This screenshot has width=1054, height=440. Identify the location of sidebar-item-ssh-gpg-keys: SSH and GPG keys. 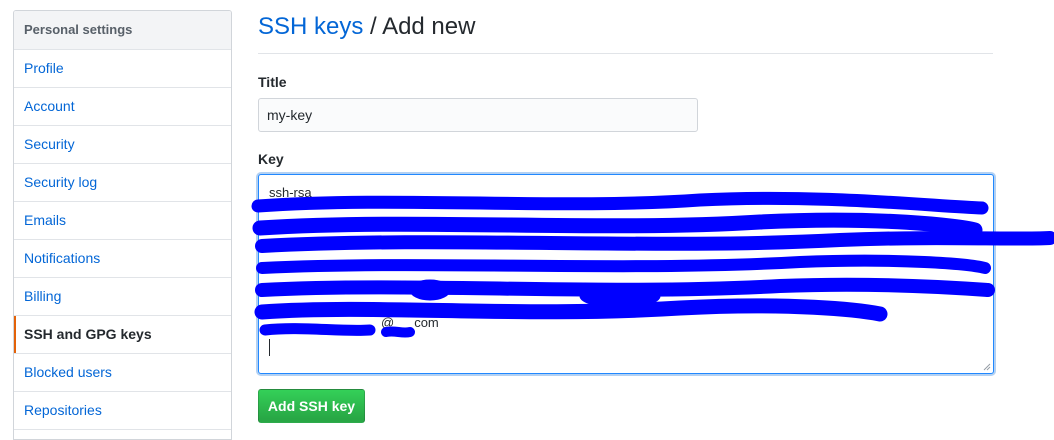
(122, 335).